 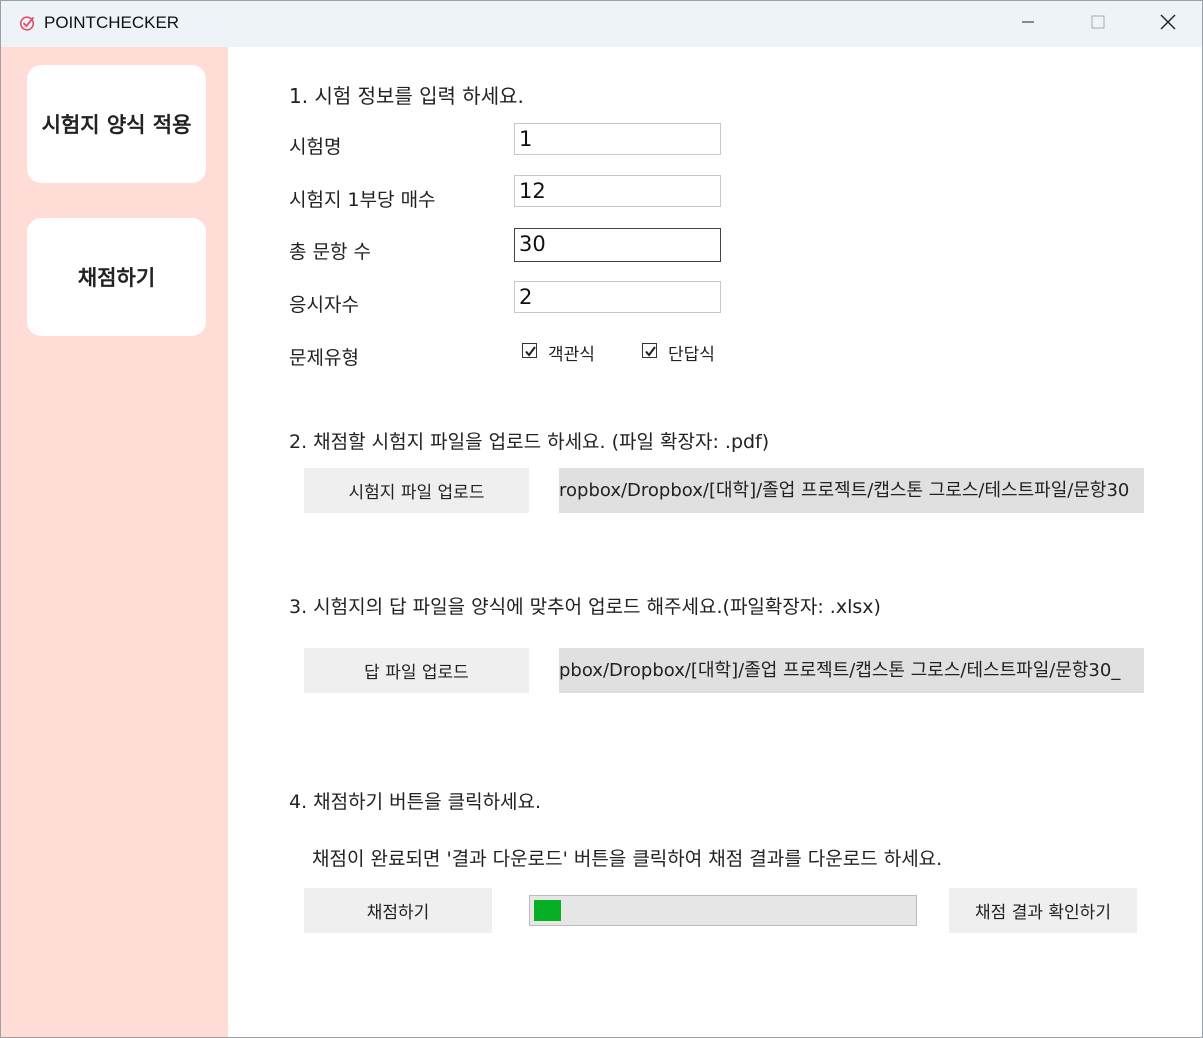 What do you see at coordinates (601, 24) in the screenshot?
I see `title-bar: POINTCHECKER` at bounding box center [601, 24].